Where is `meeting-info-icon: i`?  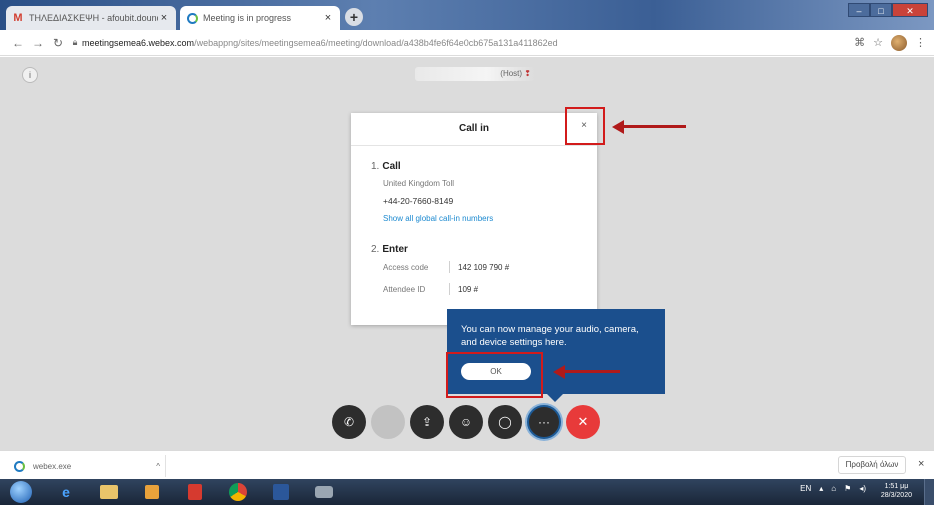 meeting-info-icon: i is located at coordinates (30, 75).